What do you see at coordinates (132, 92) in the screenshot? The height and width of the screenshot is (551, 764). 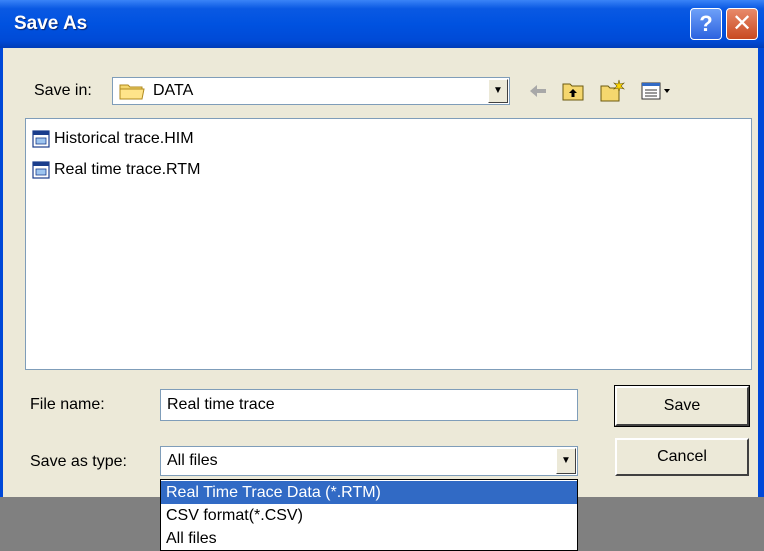 I see `folder-icon` at bounding box center [132, 92].